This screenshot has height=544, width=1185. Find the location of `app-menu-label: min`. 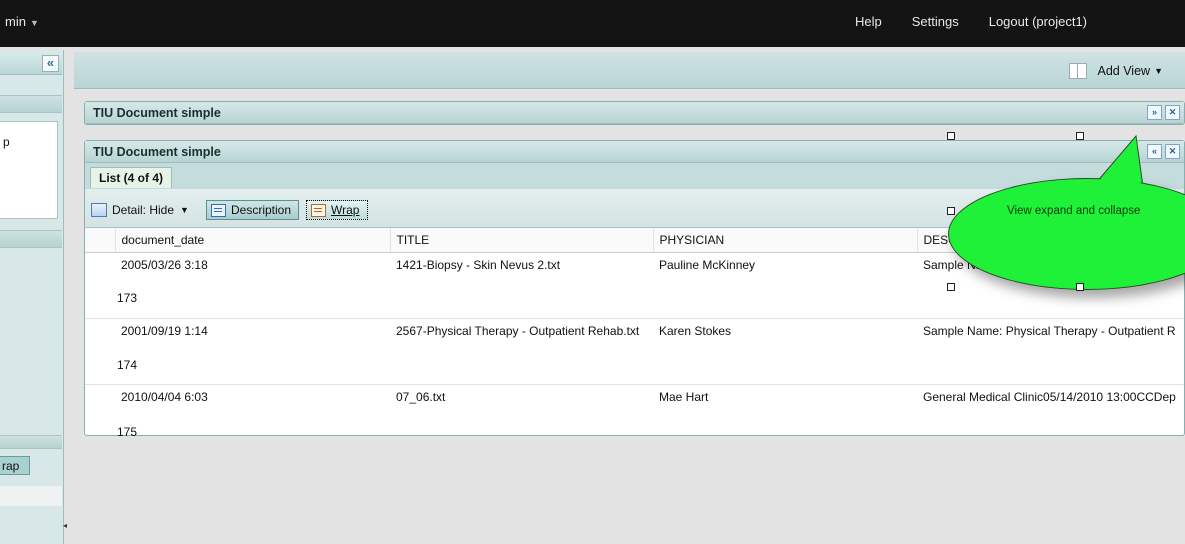

app-menu-label: min is located at coordinates (15, 21).